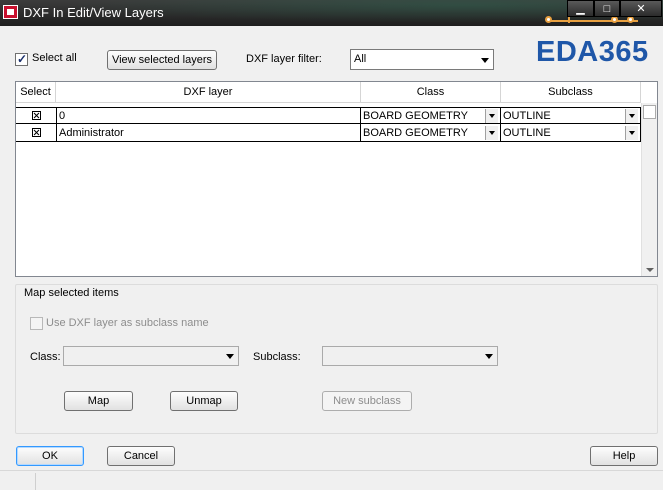 The width and height of the screenshot is (663, 490). I want to click on maximize-button: □, so click(607, 8).